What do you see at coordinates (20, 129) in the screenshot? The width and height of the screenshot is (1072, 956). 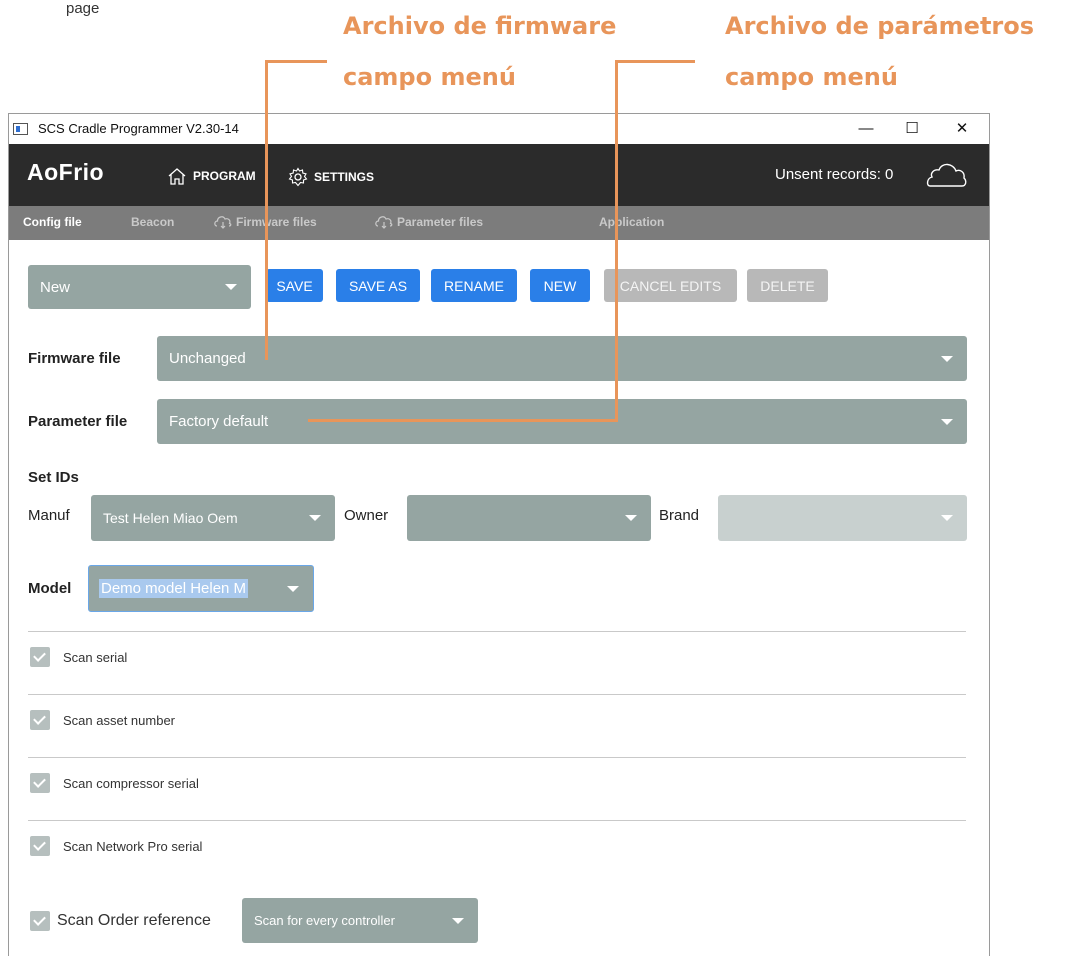 I see `app-icon` at bounding box center [20, 129].